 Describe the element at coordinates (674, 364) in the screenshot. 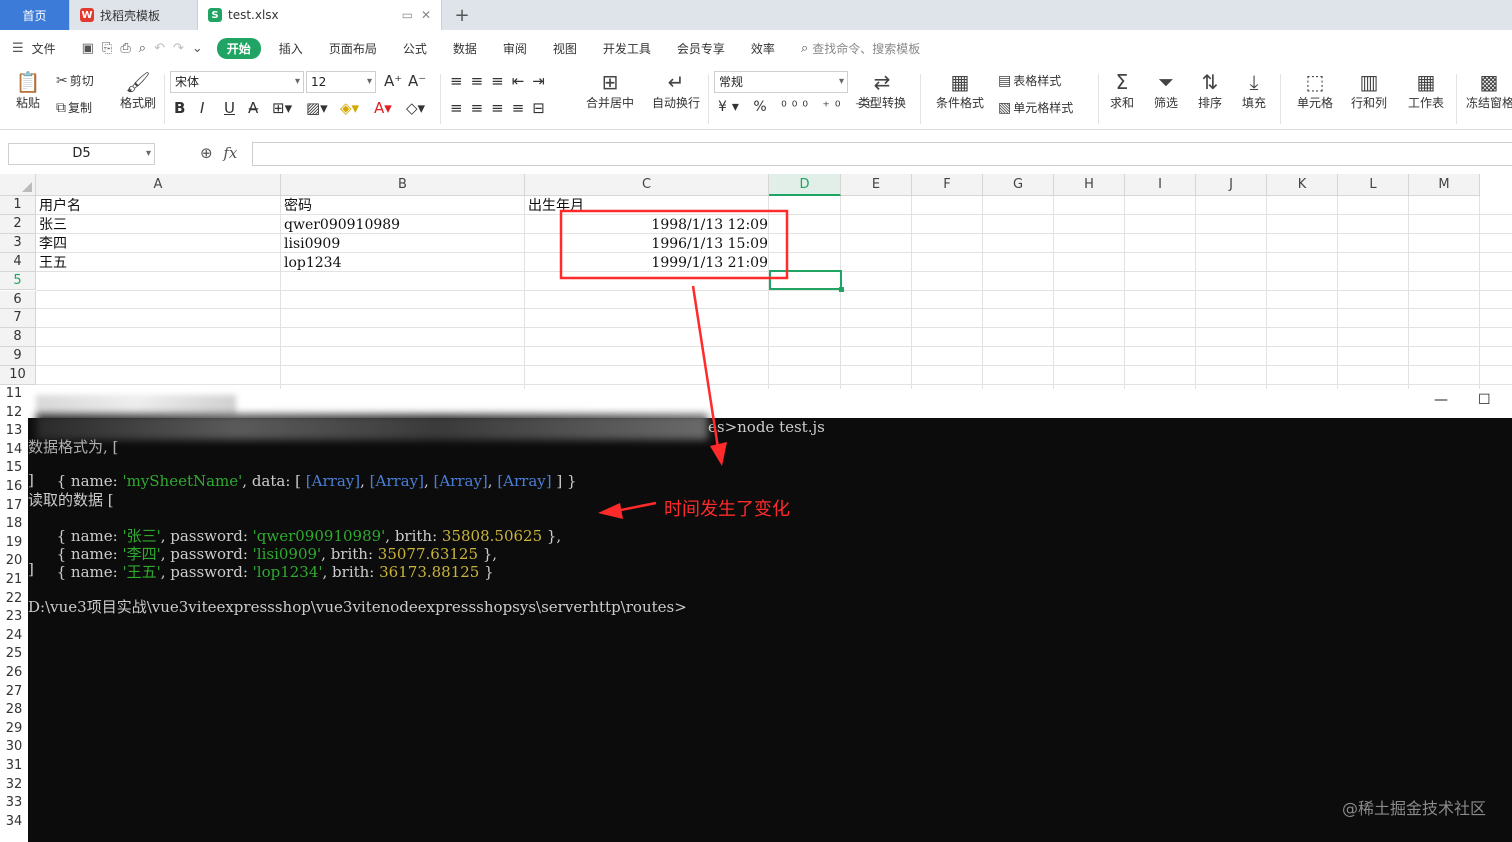

I see `annotation-overlay` at that location.